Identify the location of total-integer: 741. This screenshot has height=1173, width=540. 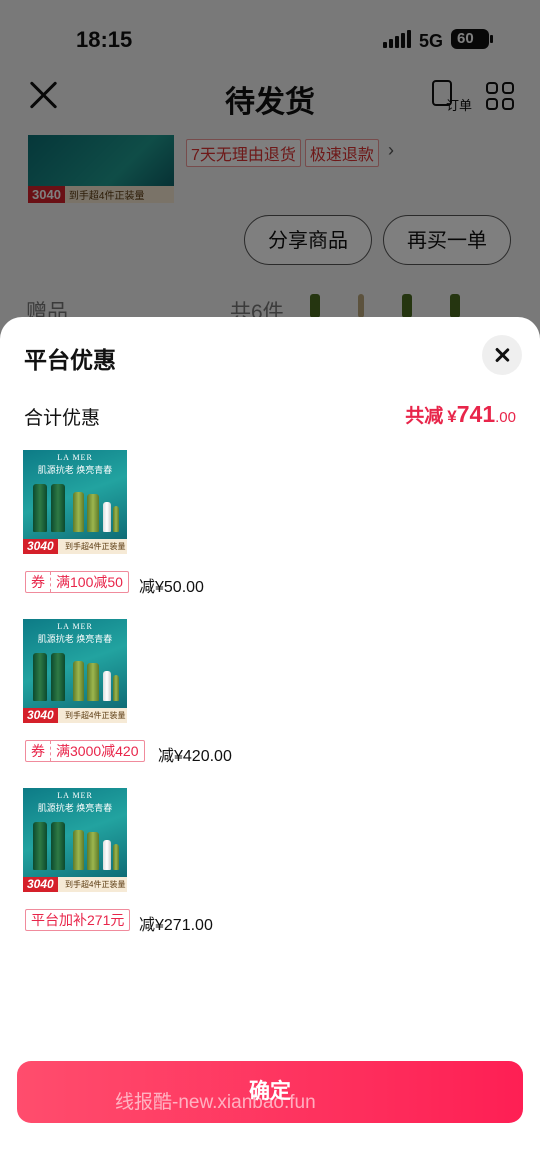
(476, 414).